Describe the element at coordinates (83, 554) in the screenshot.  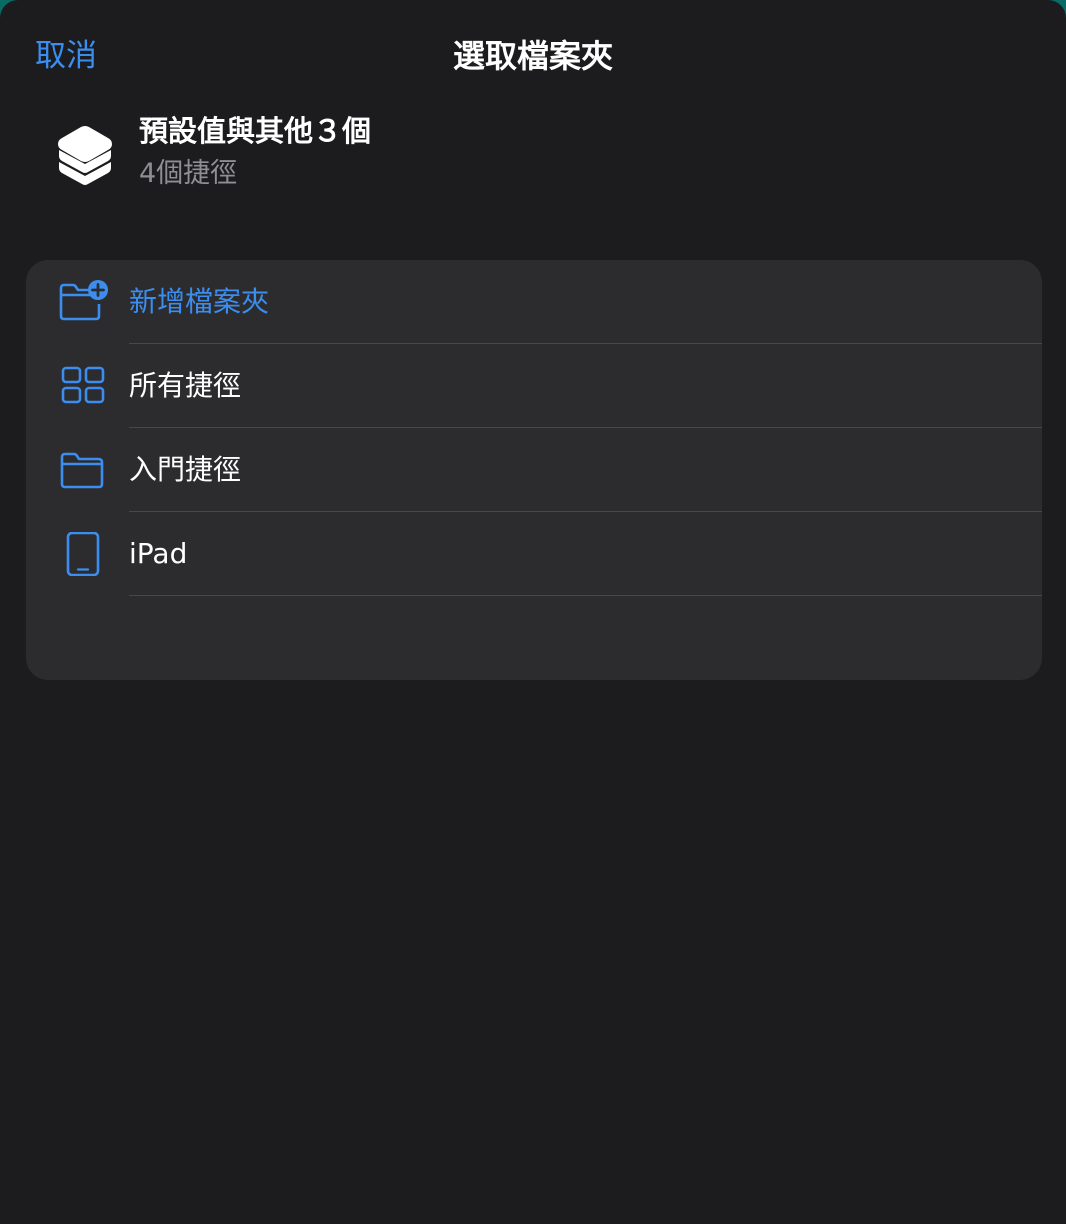
I see `ipad-icon` at that location.